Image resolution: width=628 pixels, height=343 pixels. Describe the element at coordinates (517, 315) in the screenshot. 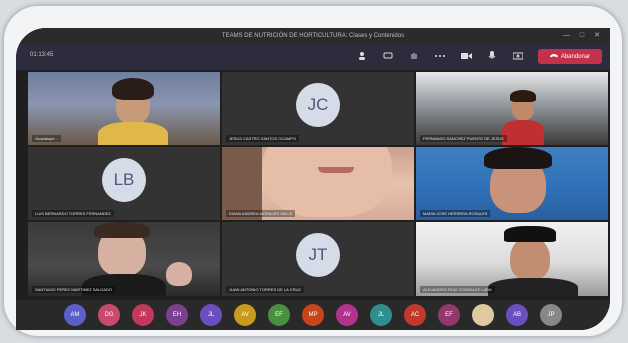

I see `participant-avatar: AB` at that location.